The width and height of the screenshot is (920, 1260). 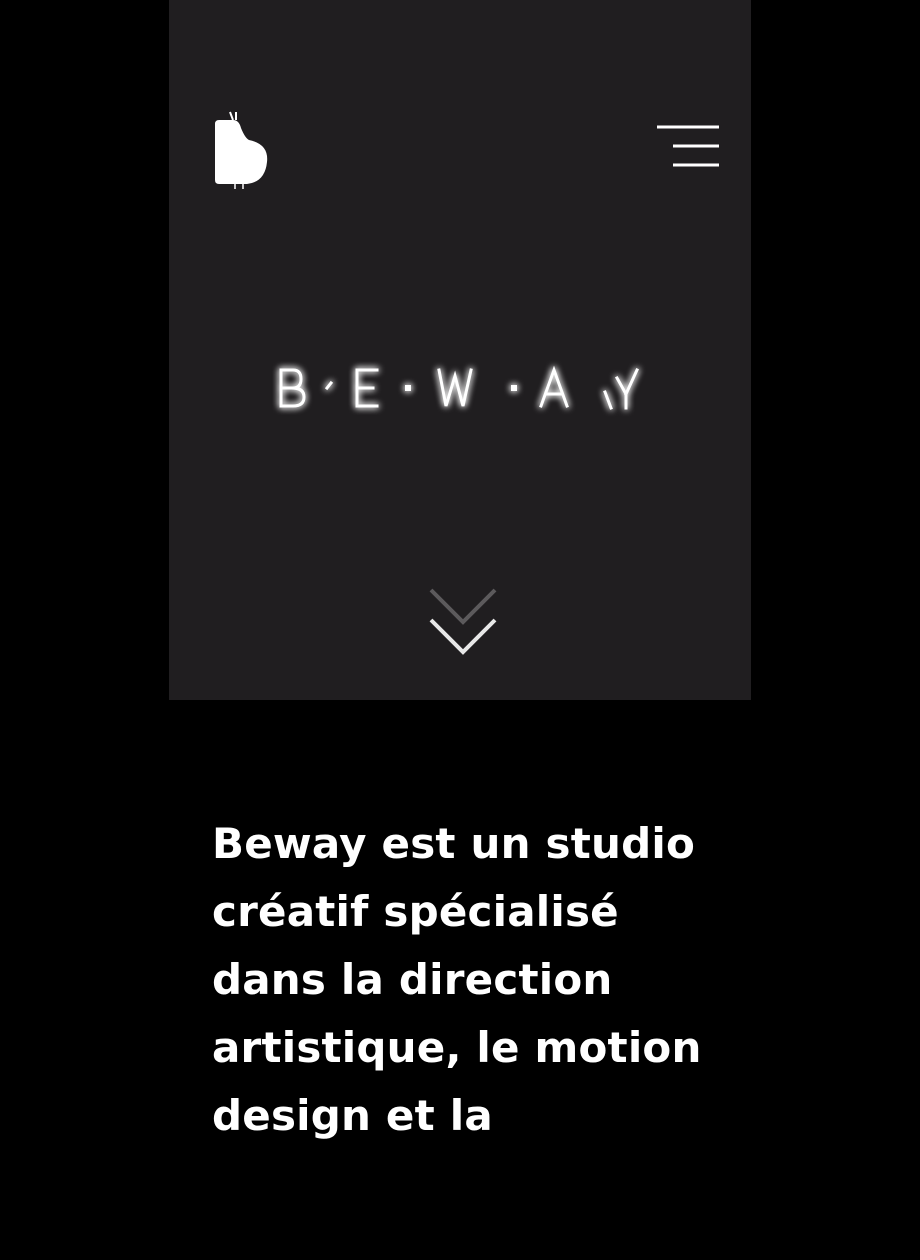 I want to click on beway-bird-logo-icon, so click(x=241, y=150).